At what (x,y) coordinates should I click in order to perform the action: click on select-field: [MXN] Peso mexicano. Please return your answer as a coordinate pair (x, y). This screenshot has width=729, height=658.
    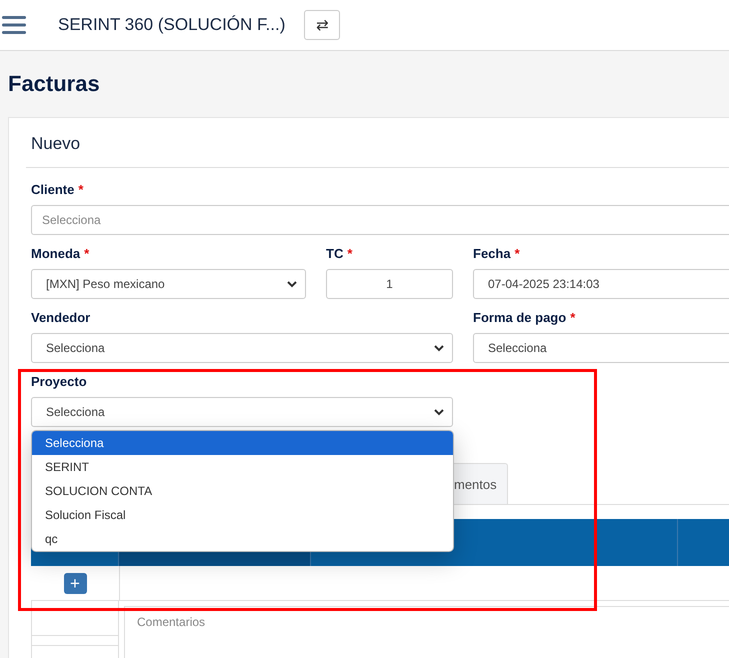
    Looking at the image, I should click on (168, 284).